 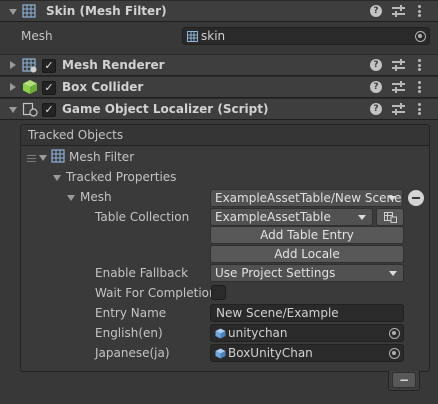 What do you see at coordinates (30, 87) in the screenshot?
I see `box-collider-icon` at bounding box center [30, 87].